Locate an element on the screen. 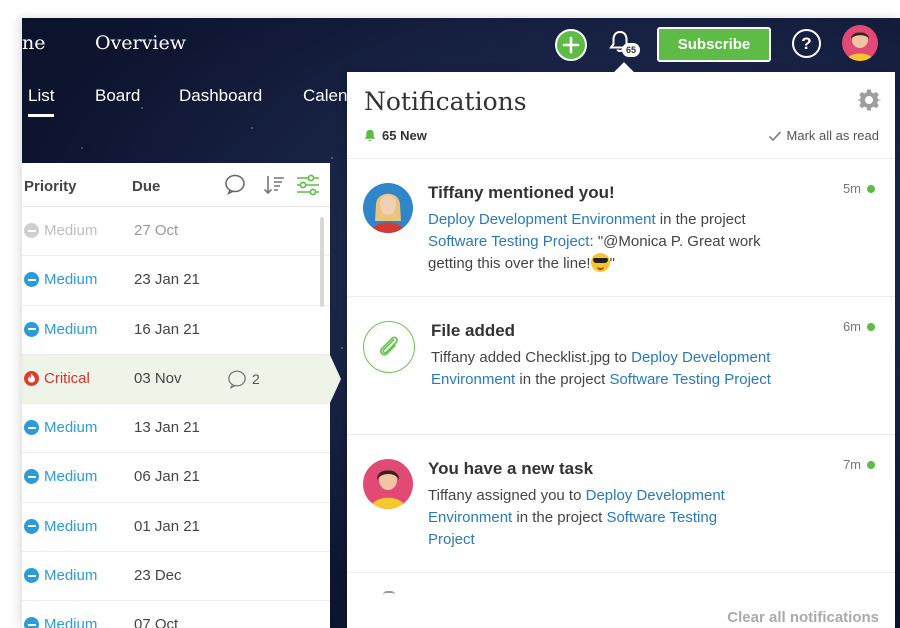  table-row: Medium 01 Jan 21 is located at coordinates (176, 528).